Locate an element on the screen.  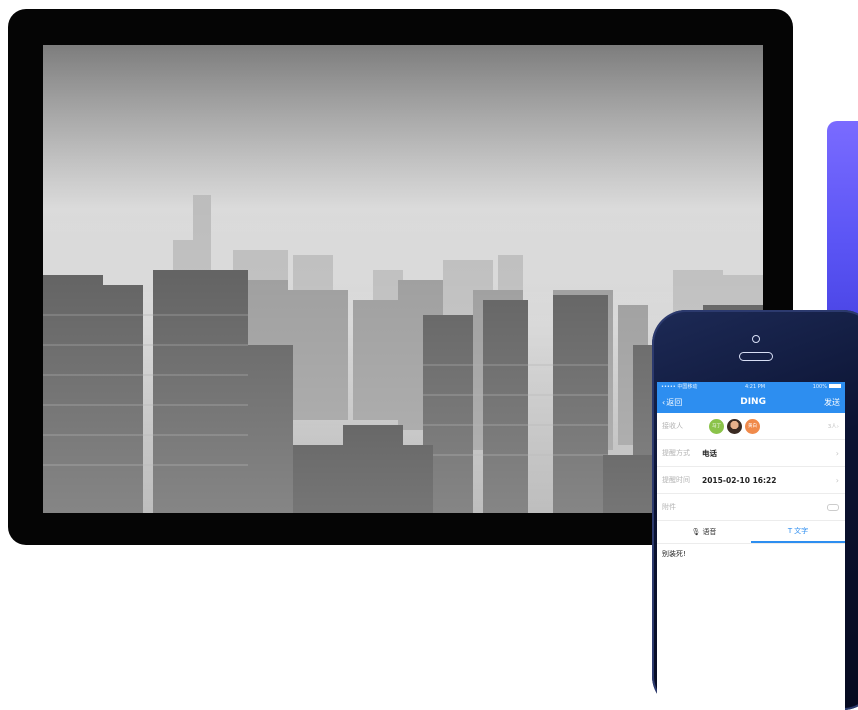
status-bar: ••••• 中国移动 4:21 PM 100% is located at coordinates (751, 386).